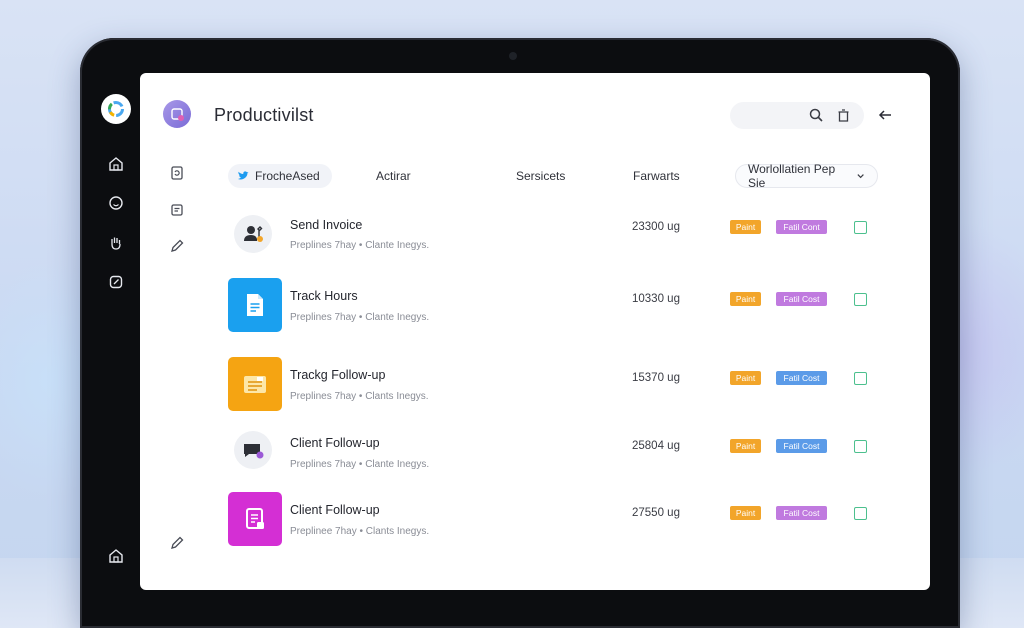 The width and height of the screenshot is (1024, 628). Describe the element at coordinates (792, 176) in the screenshot. I see `dropdown-label: Worlollatien Pep Sie` at that location.